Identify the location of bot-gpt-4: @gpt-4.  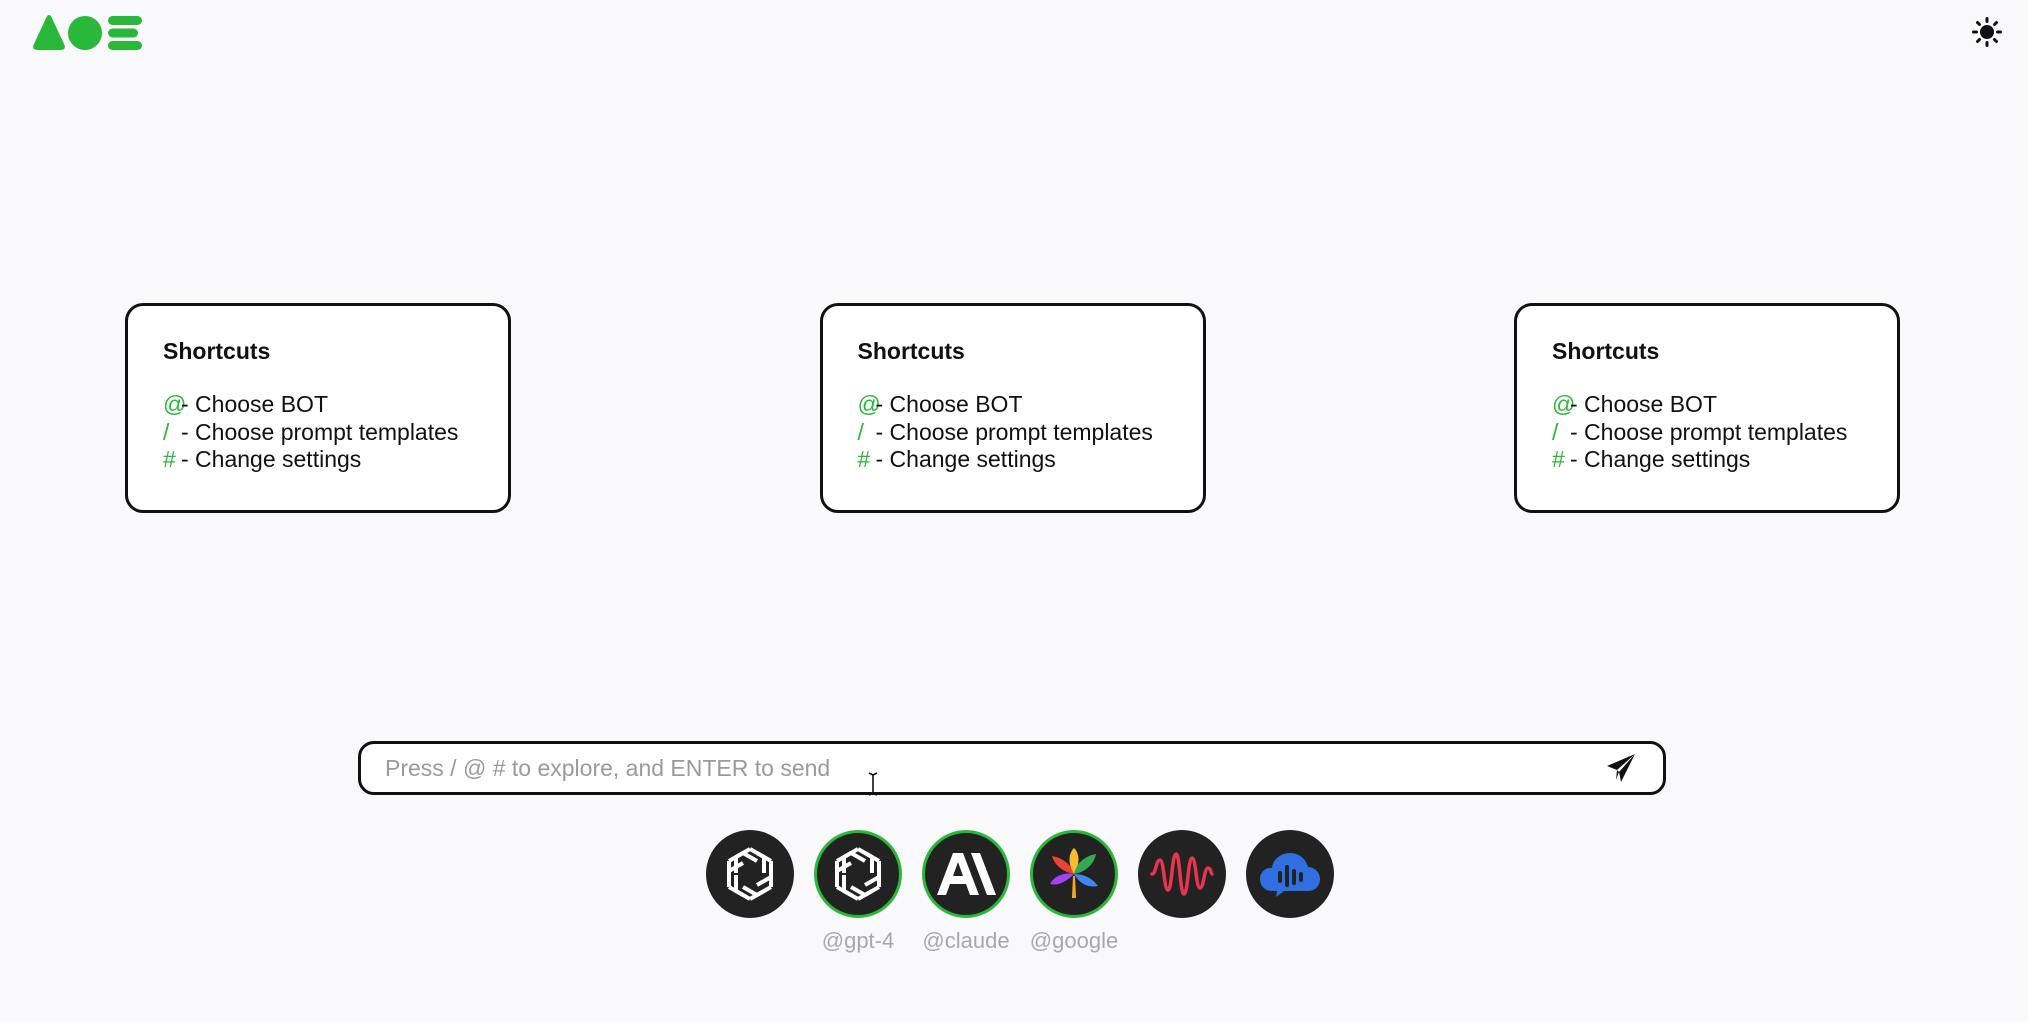
(858, 892).